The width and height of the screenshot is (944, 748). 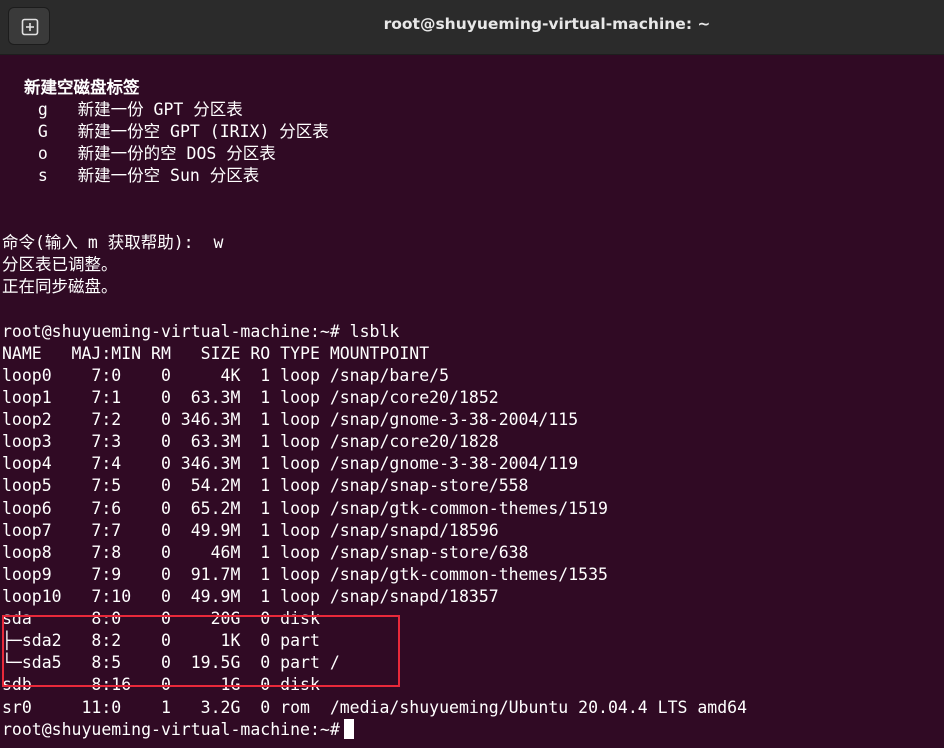 I want to click on lsblk-command-line: root@shuyueming-virtual-machine:~# lsblk, so click(x=201, y=331).